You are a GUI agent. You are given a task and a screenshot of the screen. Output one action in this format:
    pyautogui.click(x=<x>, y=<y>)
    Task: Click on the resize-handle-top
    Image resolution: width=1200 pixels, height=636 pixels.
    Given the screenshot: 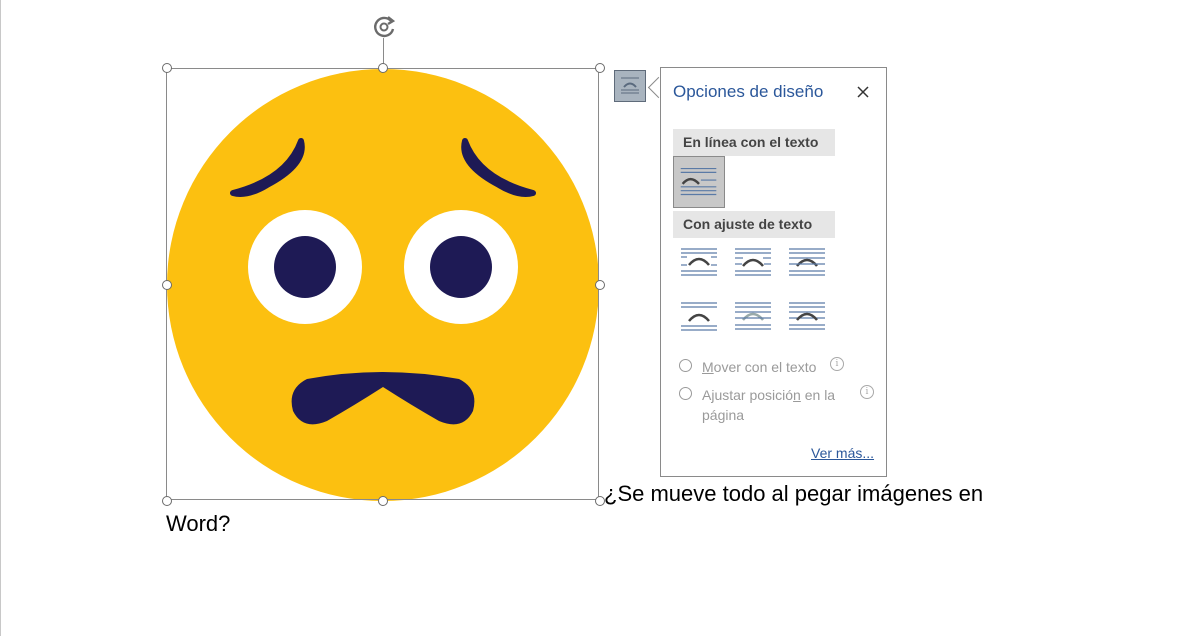 What is the action you would take?
    pyautogui.click(x=383, y=68)
    